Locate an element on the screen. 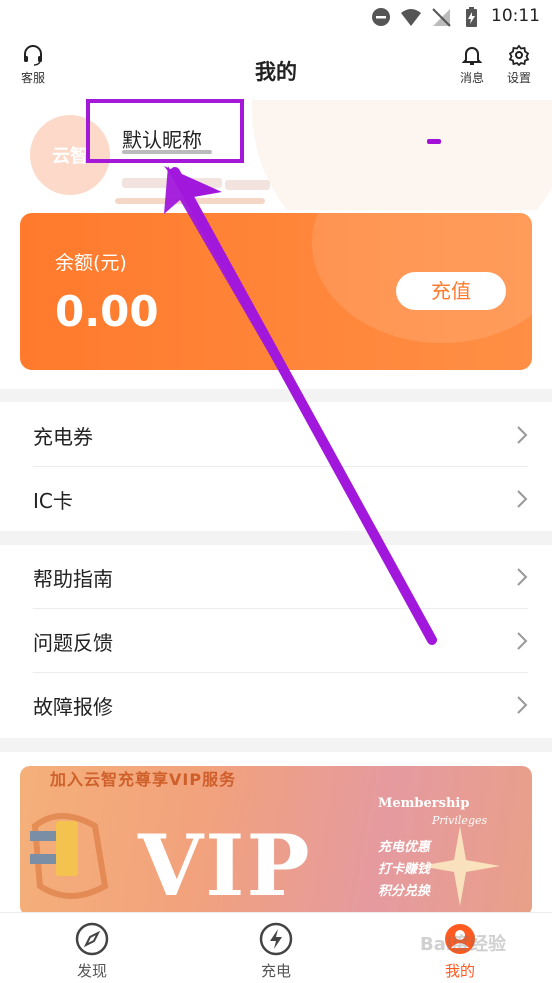  messages-button: 消息 is located at coordinates (472, 65).